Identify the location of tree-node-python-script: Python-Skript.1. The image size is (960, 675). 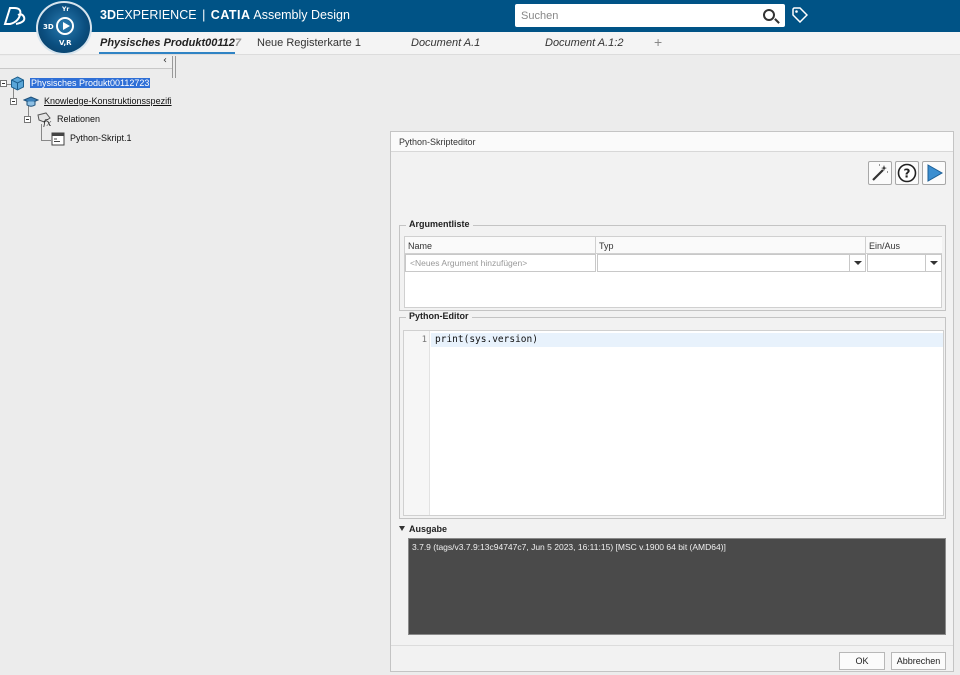
(86, 139).